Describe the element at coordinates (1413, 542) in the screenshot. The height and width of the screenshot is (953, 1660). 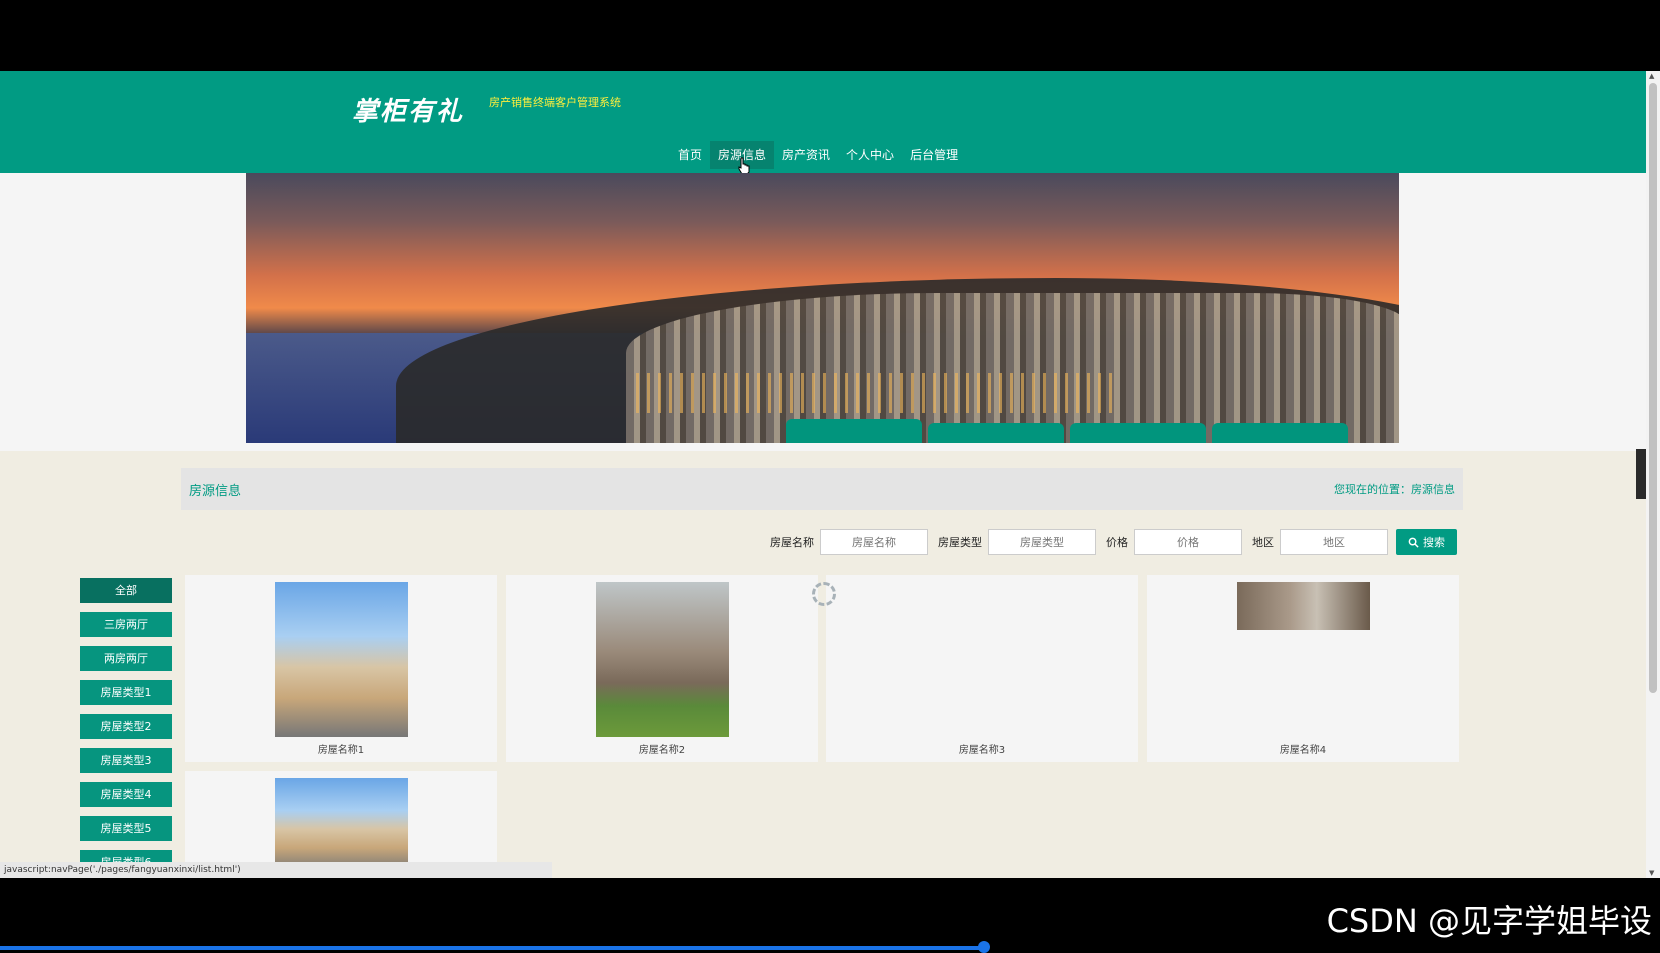
I see `search-icon` at that location.